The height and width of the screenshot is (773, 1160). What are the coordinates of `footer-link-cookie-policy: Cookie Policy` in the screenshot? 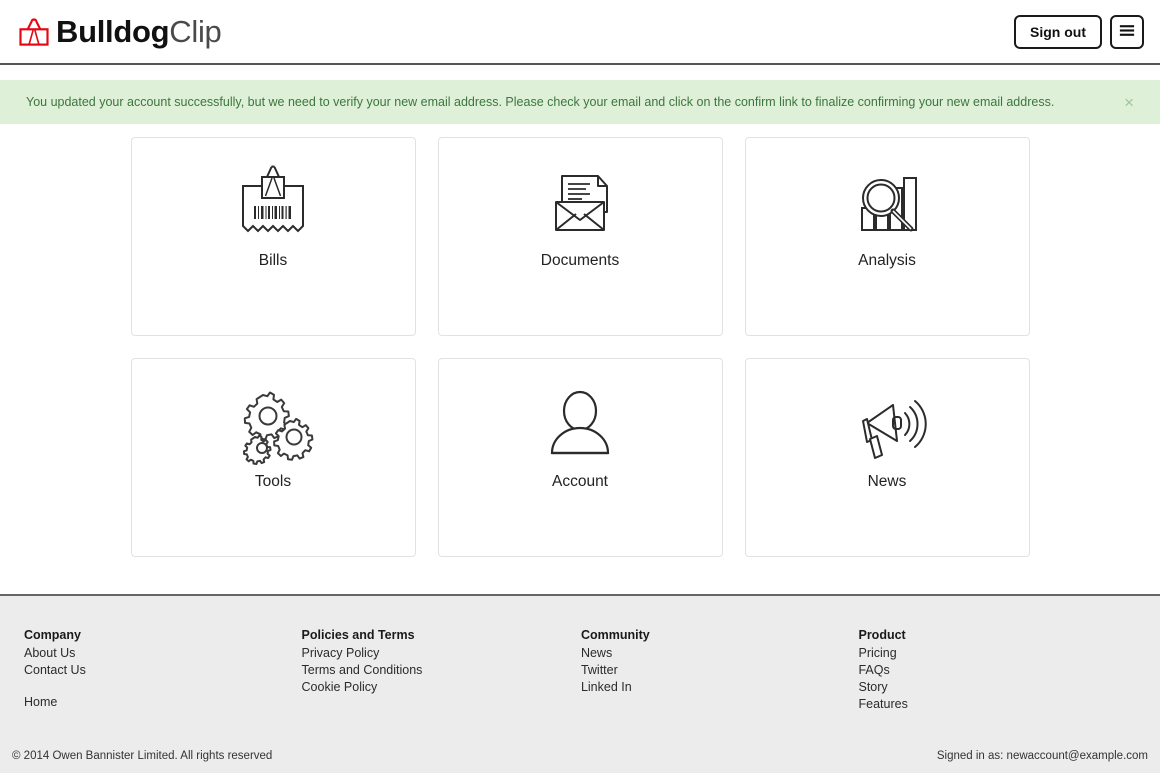 It's located at (441, 687).